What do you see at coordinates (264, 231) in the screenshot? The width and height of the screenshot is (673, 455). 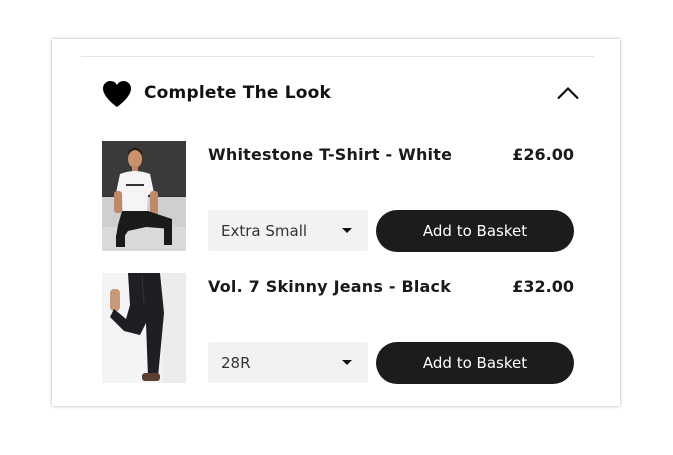 I see `size-select-value: Extra Small` at bounding box center [264, 231].